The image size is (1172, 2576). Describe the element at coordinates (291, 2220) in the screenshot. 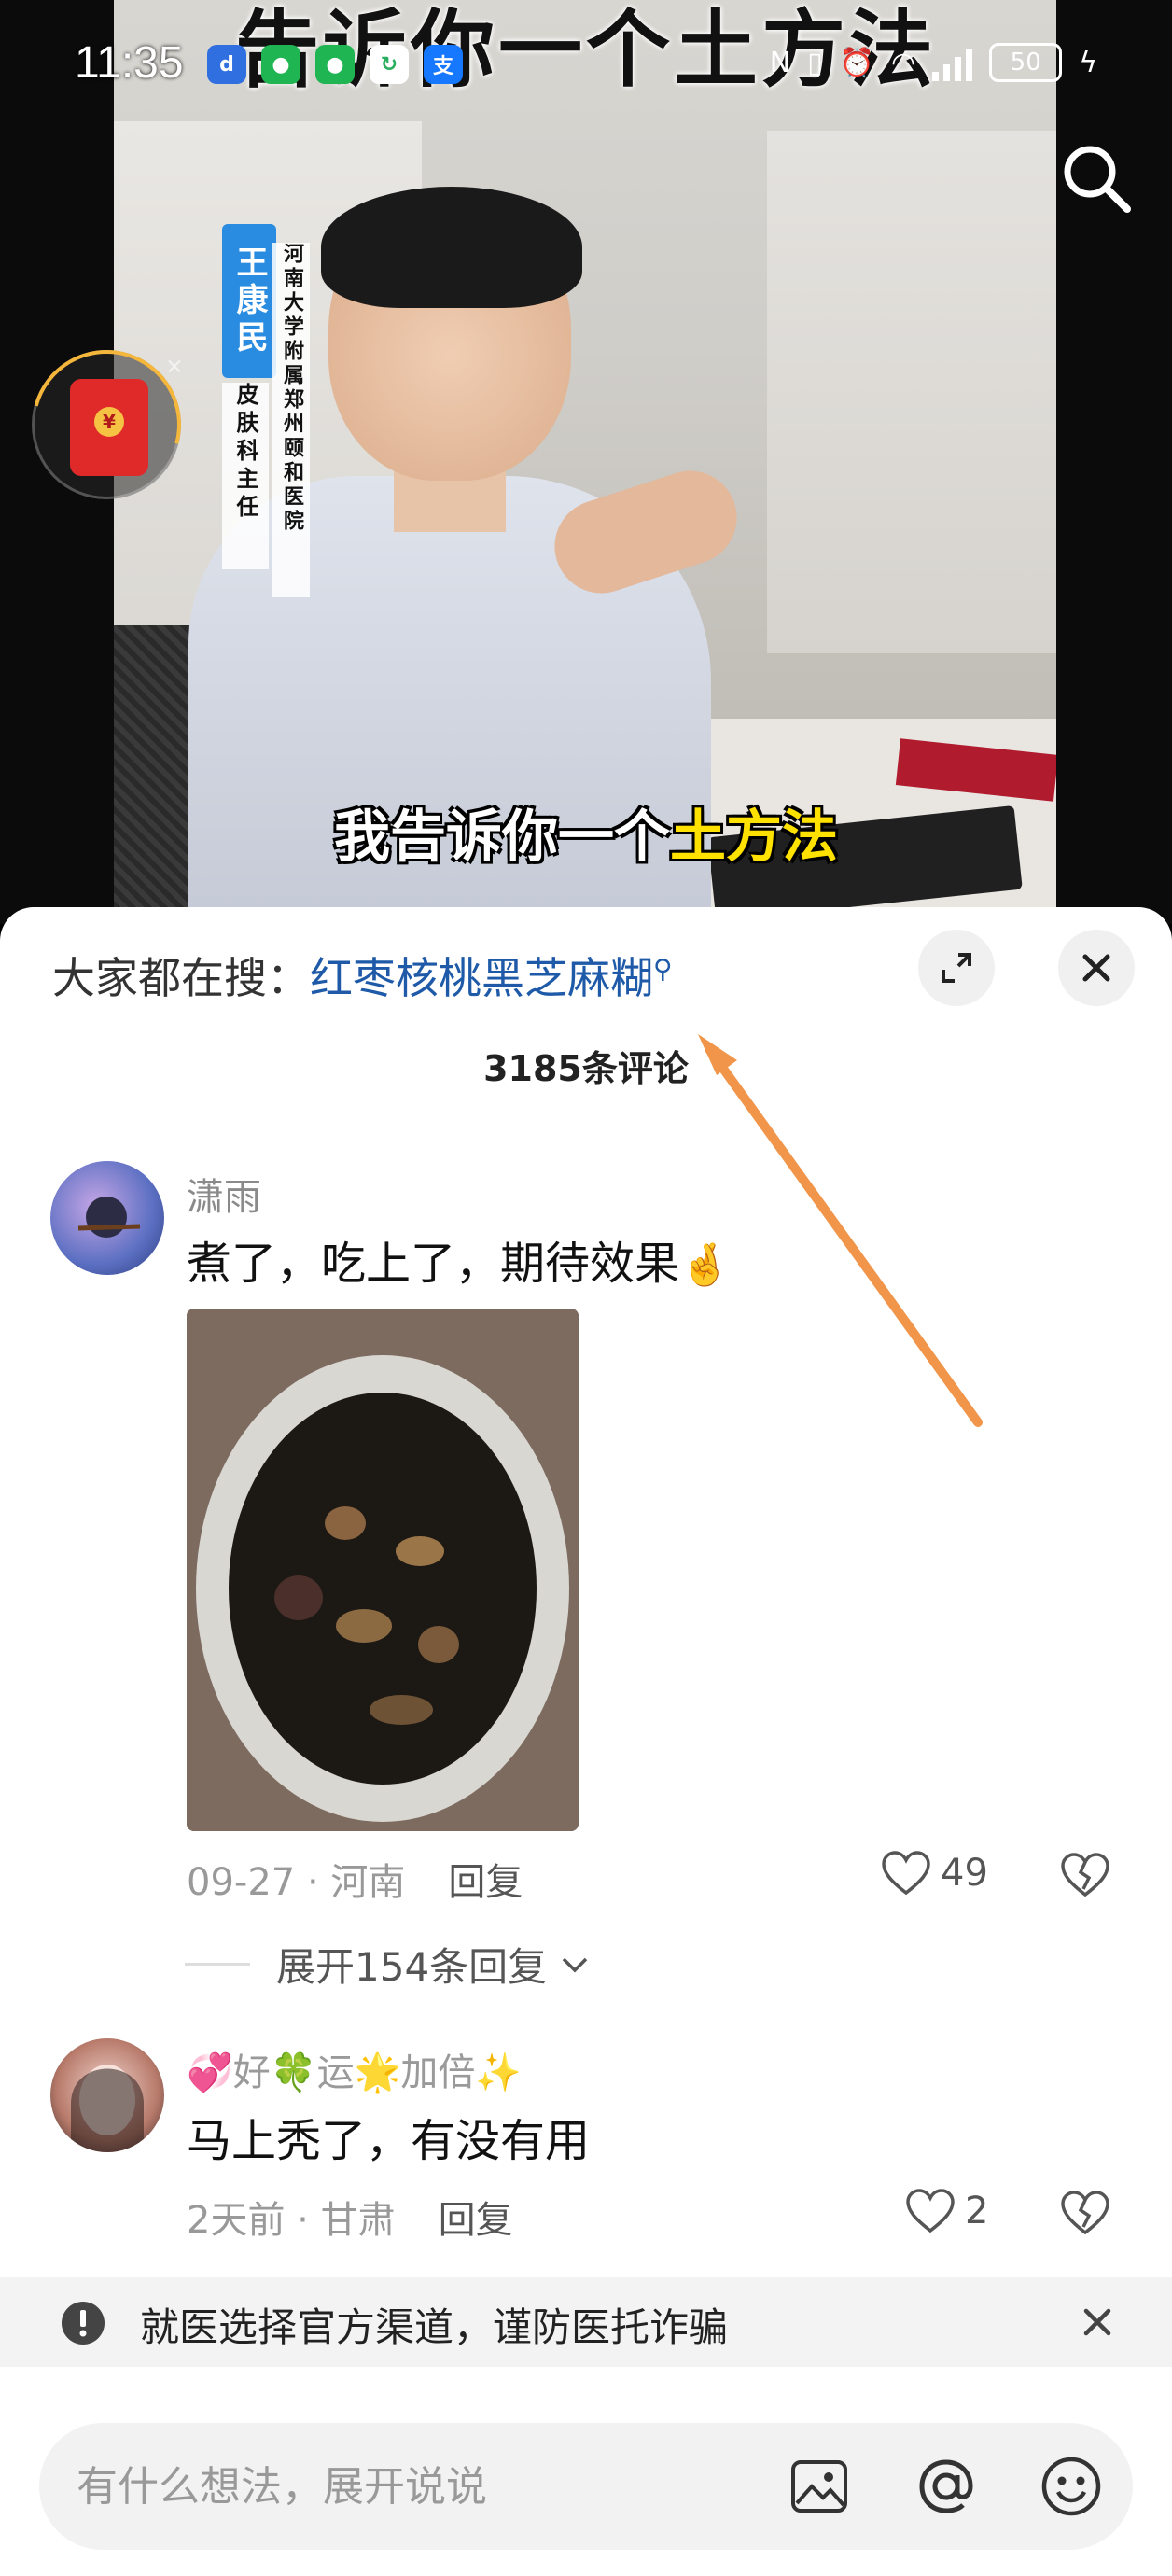

I see `comment-date-location: 2天前 · 甘肃` at that location.